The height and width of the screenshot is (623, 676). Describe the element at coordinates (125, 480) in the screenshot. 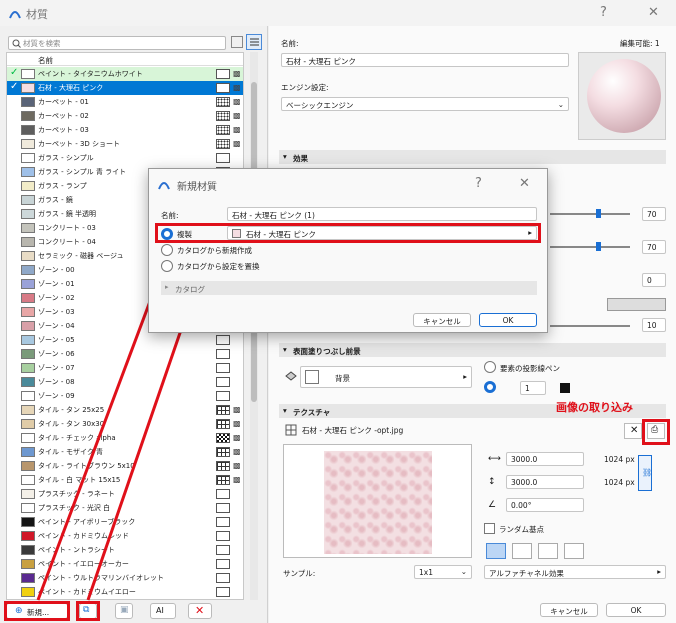

I see `list-item: タイル - 白 マット 15x15 ▩` at that location.